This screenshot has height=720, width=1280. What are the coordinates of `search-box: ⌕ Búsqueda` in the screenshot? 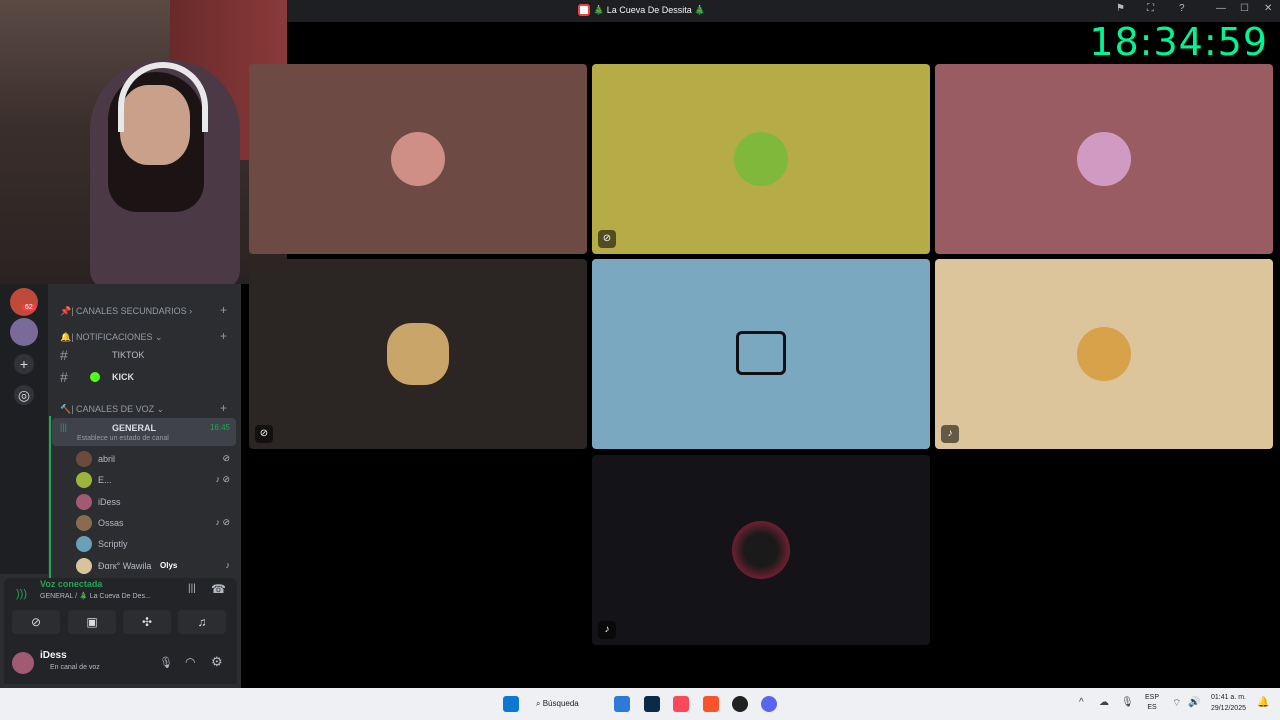 It's located at (568, 704).